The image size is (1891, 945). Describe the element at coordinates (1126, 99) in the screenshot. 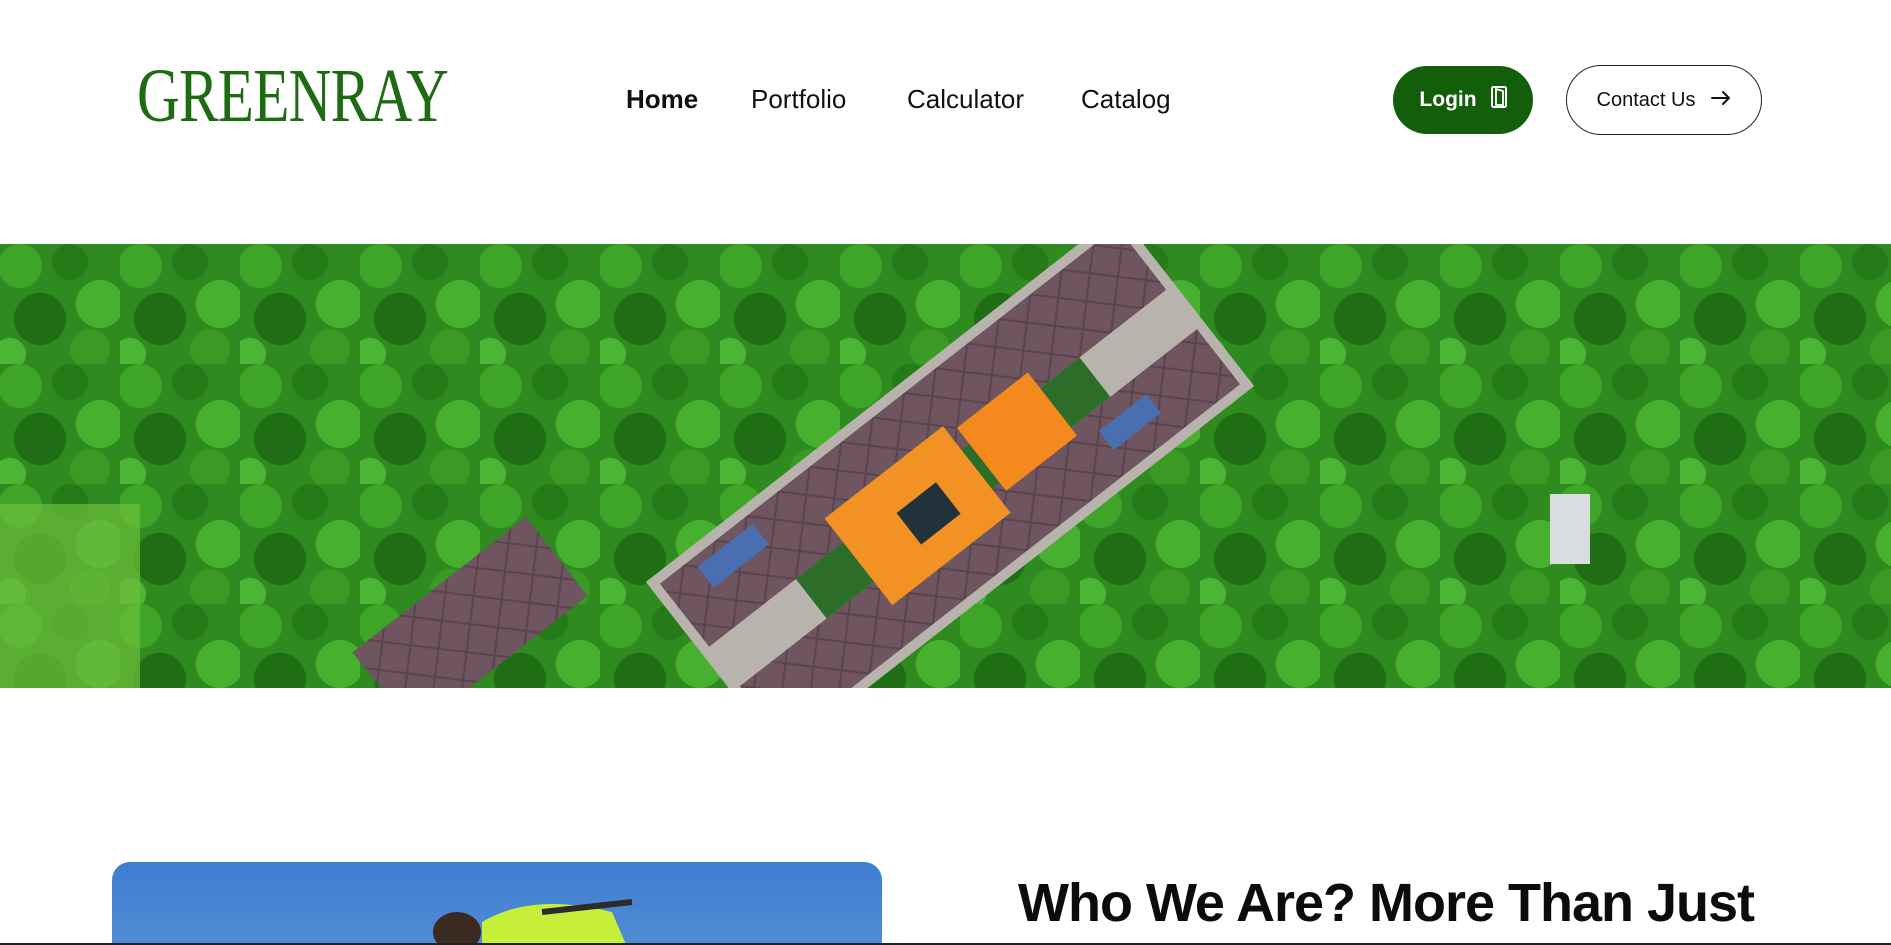

I see `nav-catalog: Catalog` at that location.